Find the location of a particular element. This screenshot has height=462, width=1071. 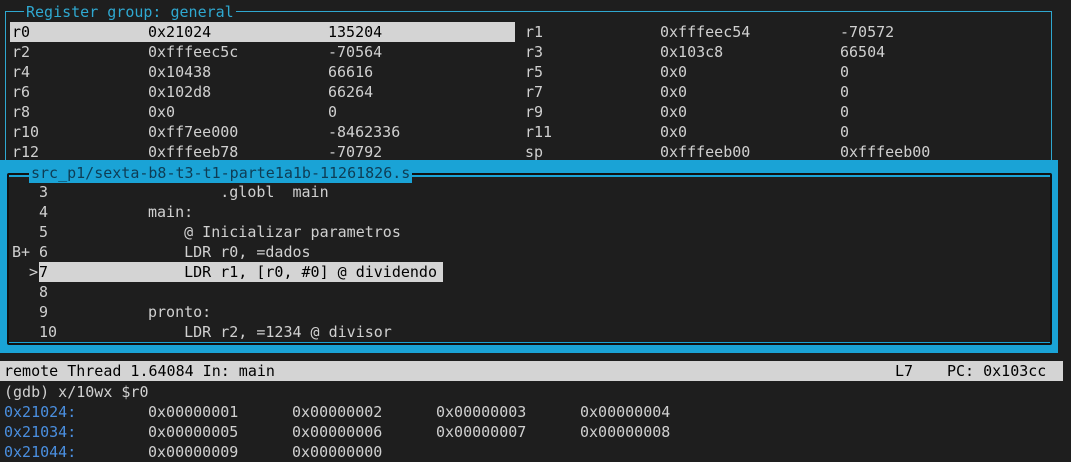

status-pc: PC: 0x103cc is located at coordinates (997, 371).